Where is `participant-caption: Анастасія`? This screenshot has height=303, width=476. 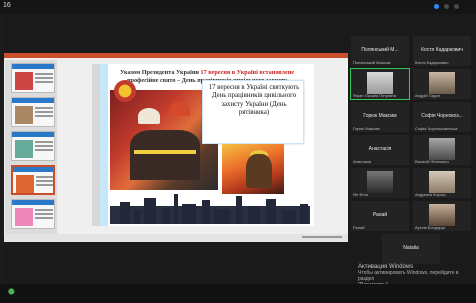
participant-caption: Анастасія is located at coordinates (362, 161).